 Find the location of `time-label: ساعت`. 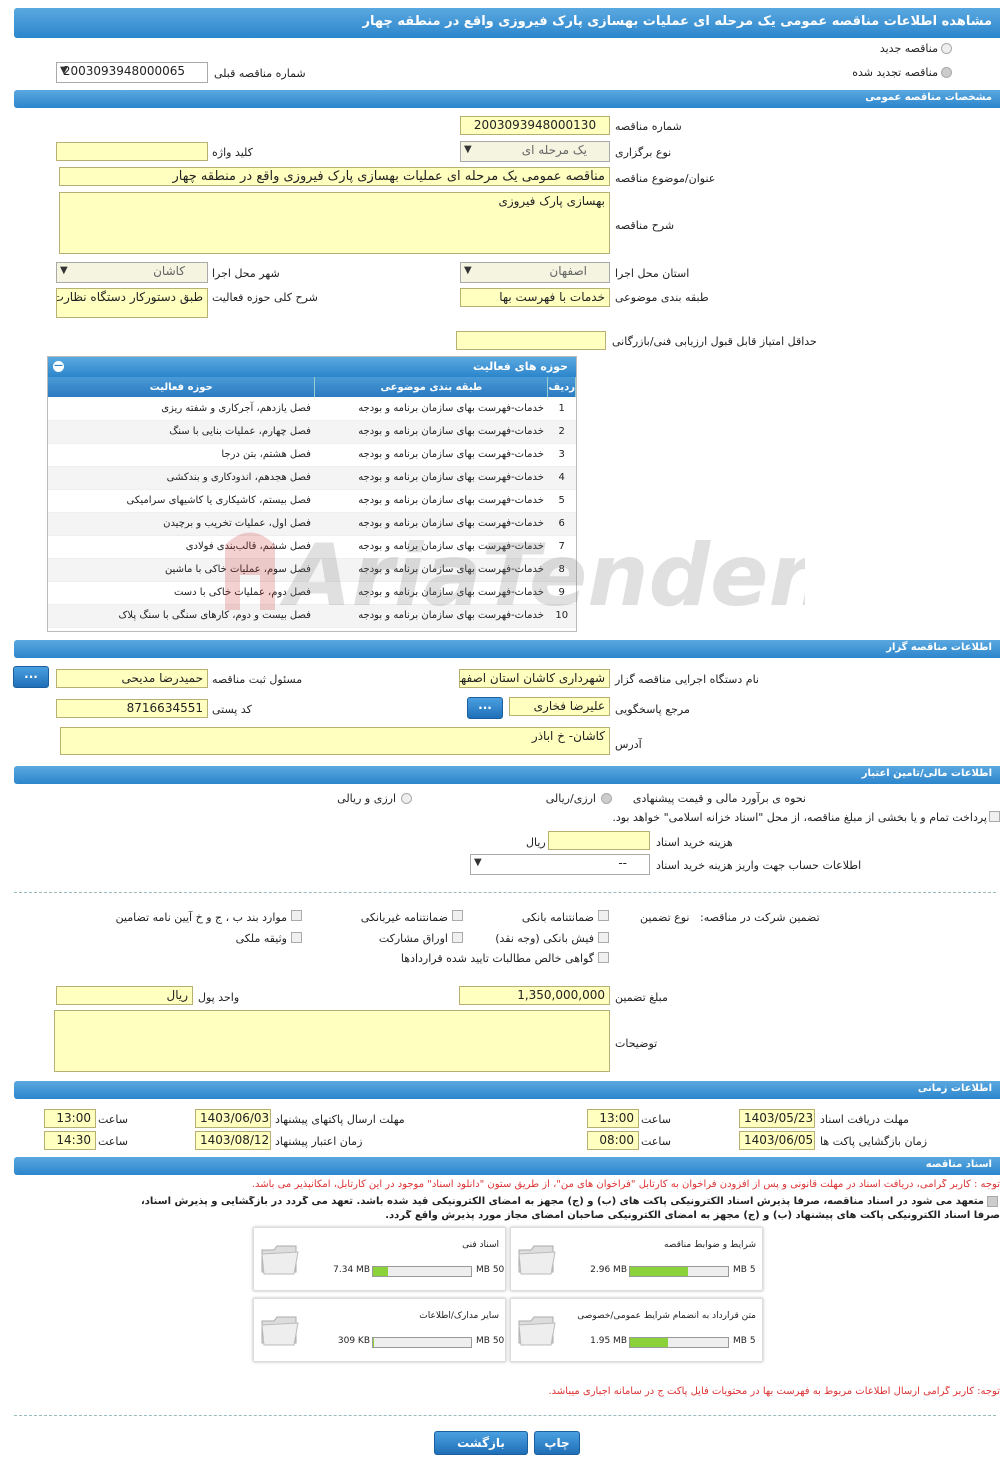

time-label: ساعت is located at coordinates (113, 1119).